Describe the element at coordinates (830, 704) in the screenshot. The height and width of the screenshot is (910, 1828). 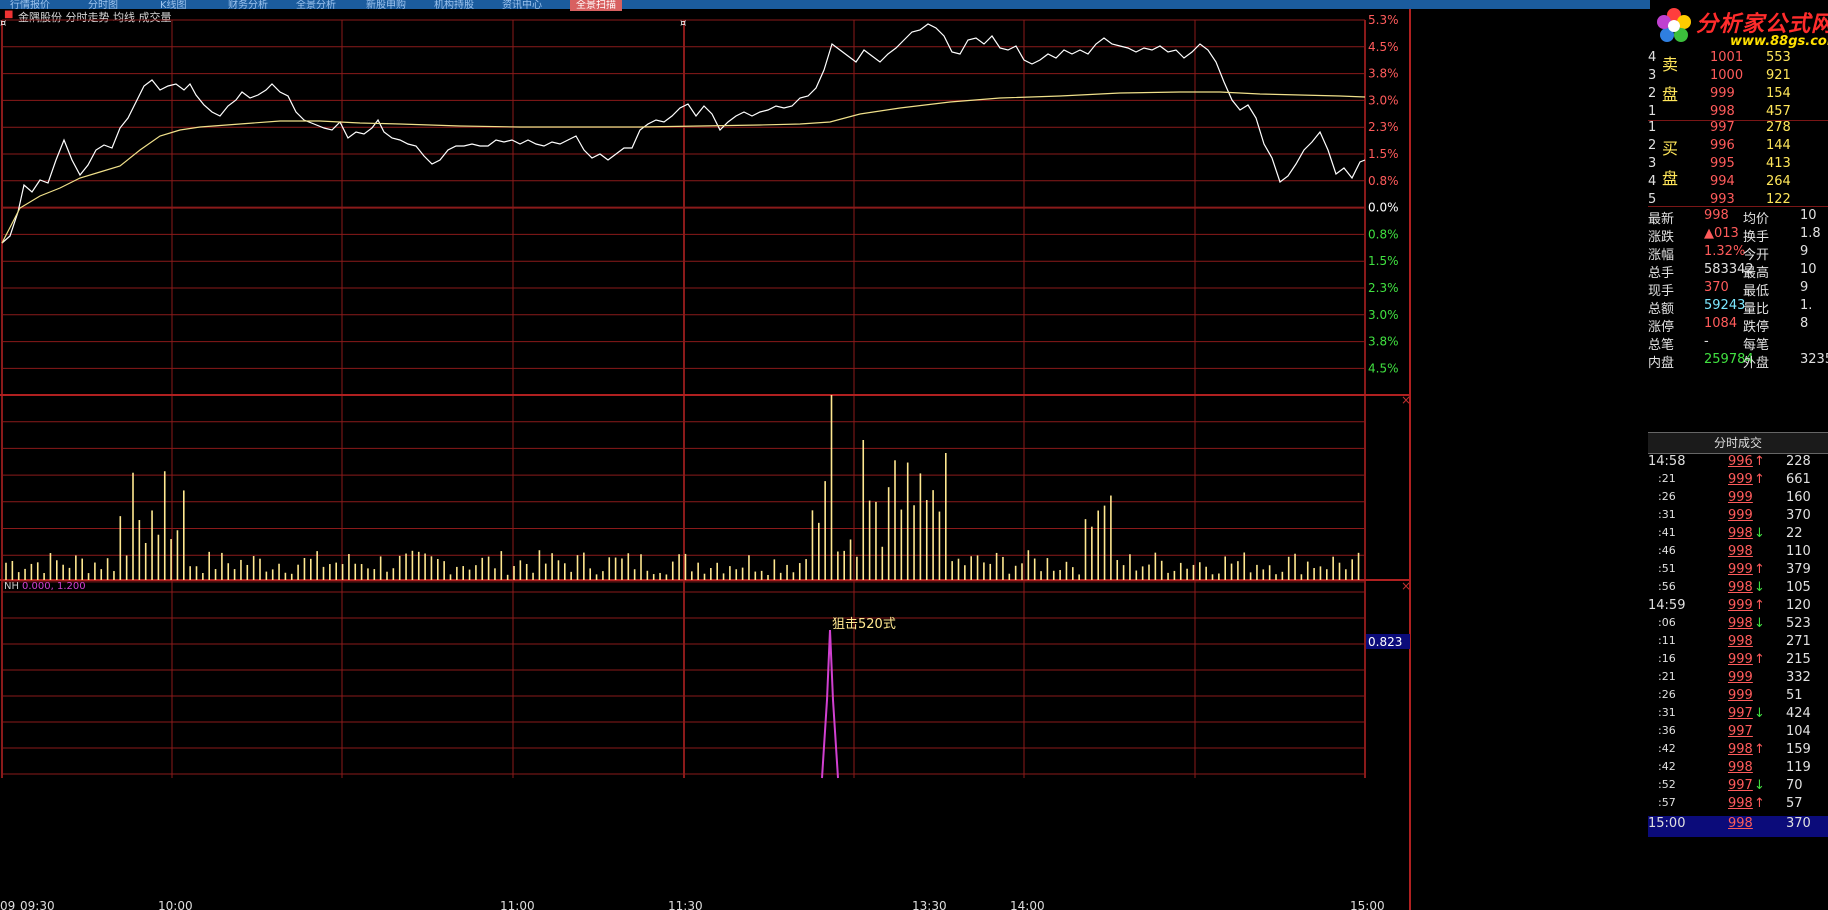
I see `signal-spike` at that location.